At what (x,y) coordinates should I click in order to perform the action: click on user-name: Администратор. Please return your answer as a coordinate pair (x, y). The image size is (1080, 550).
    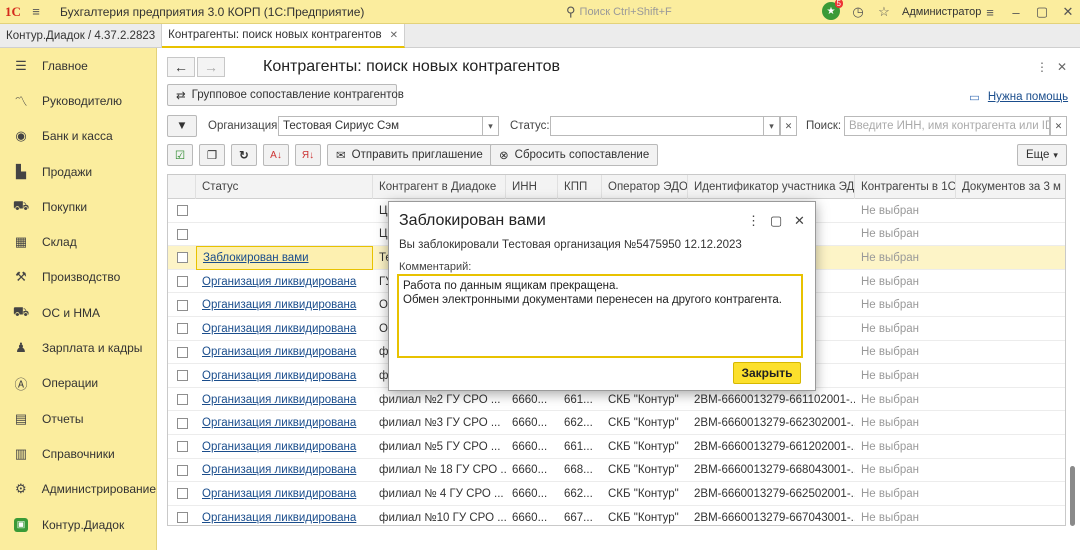
    Looking at the image, I should click on (941, 12).